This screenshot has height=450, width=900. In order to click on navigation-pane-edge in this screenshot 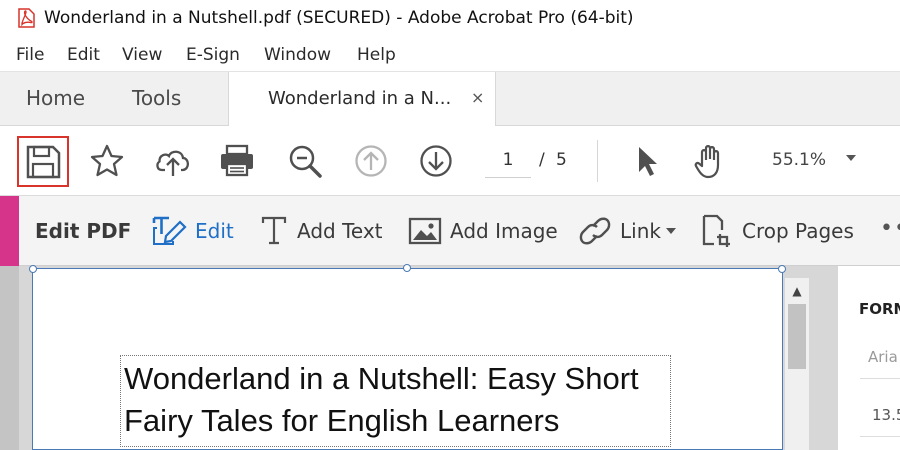, I will do `click(9, 358)`.